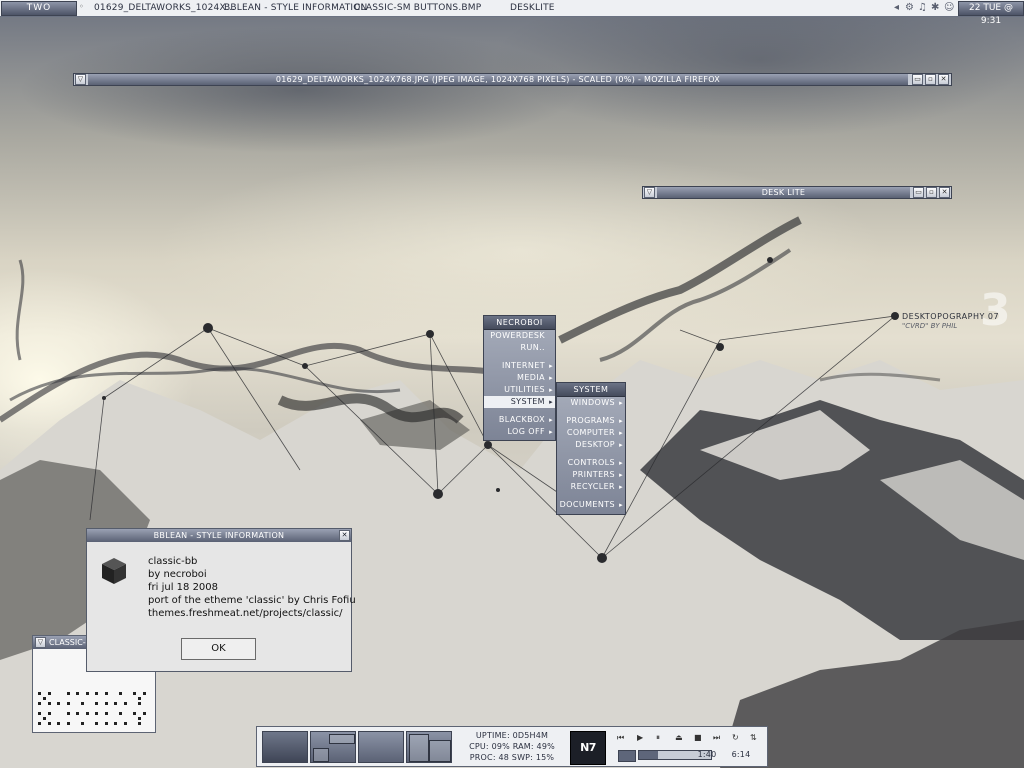 The height and width of the screenshot is (768, 1024). I want to click on volume-indicator, so click(627, 756).